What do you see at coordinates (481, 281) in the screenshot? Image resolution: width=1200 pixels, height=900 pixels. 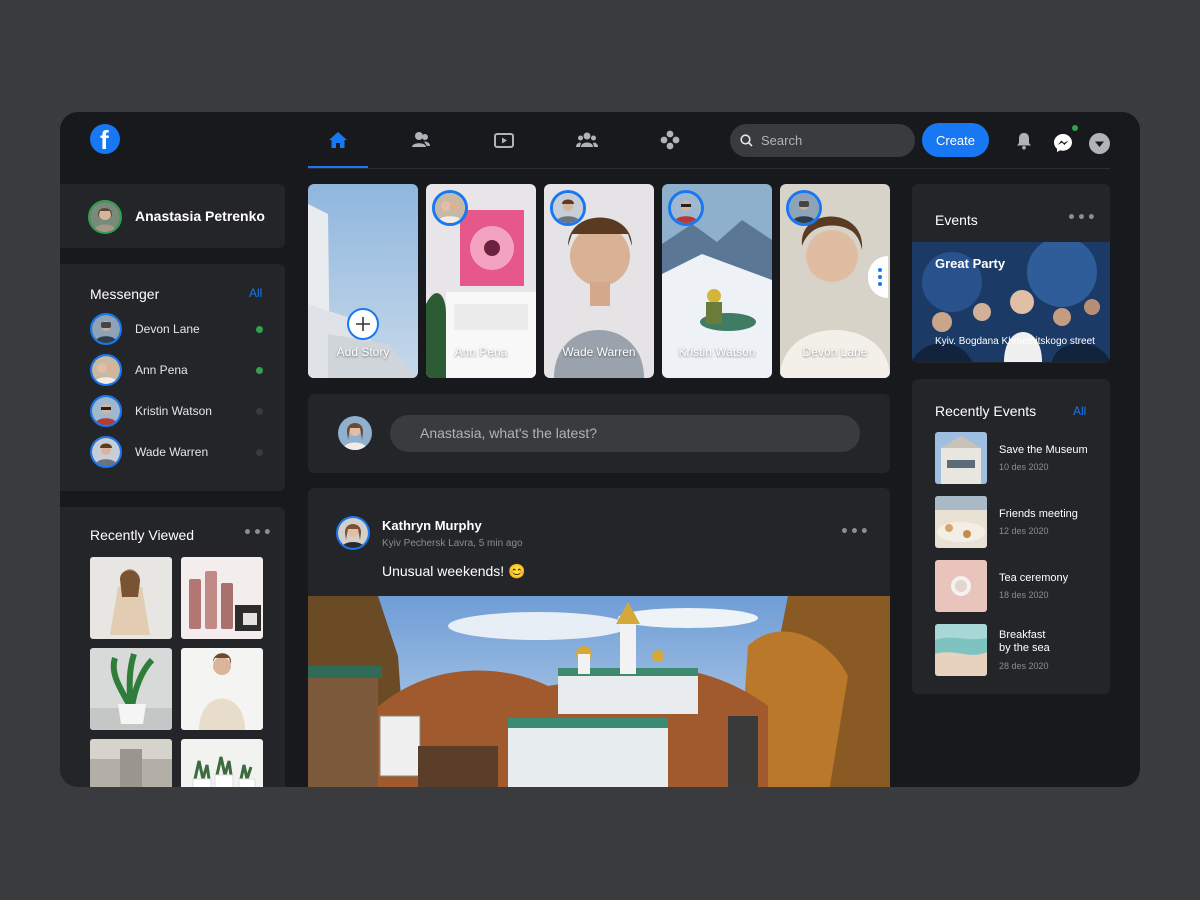 I see `story-card: Ann Pena` at bounding box center [481, 281].